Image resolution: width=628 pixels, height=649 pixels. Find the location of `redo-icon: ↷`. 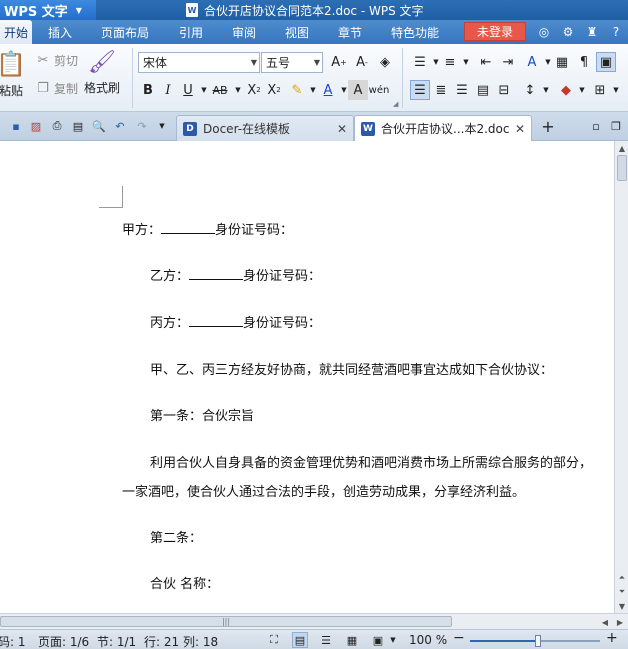

redo-icon: ↷ is located at coordinates (142, 126).